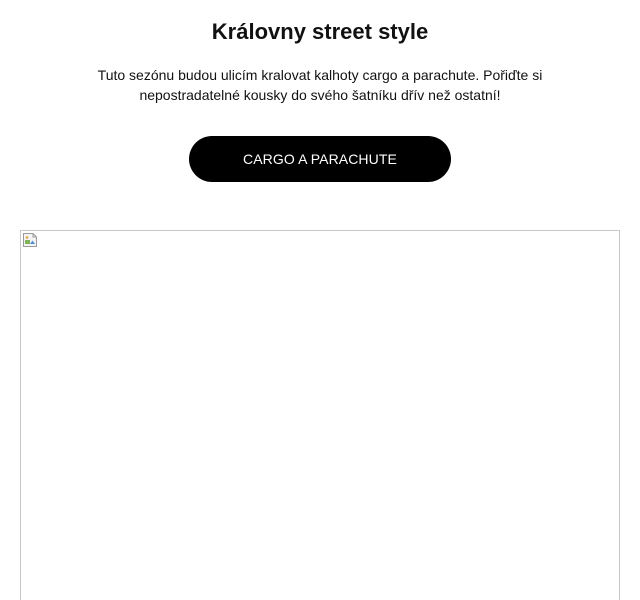 The width and height of the screenshot is (640, 600). I want to click on broken-image-icon, so click(30, 240).